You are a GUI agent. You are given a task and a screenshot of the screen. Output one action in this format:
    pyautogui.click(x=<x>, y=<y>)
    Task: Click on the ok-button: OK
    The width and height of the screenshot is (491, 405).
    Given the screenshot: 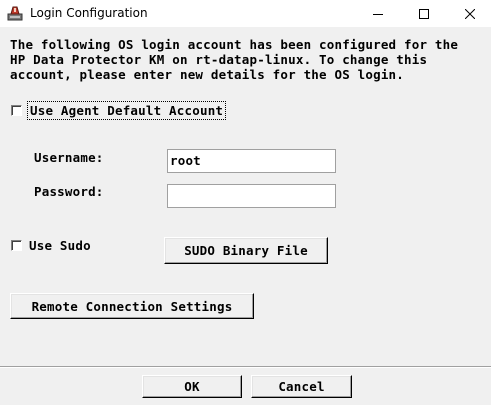 What is the action you would take?
    pyautogui.click(x=192, y=386)
    